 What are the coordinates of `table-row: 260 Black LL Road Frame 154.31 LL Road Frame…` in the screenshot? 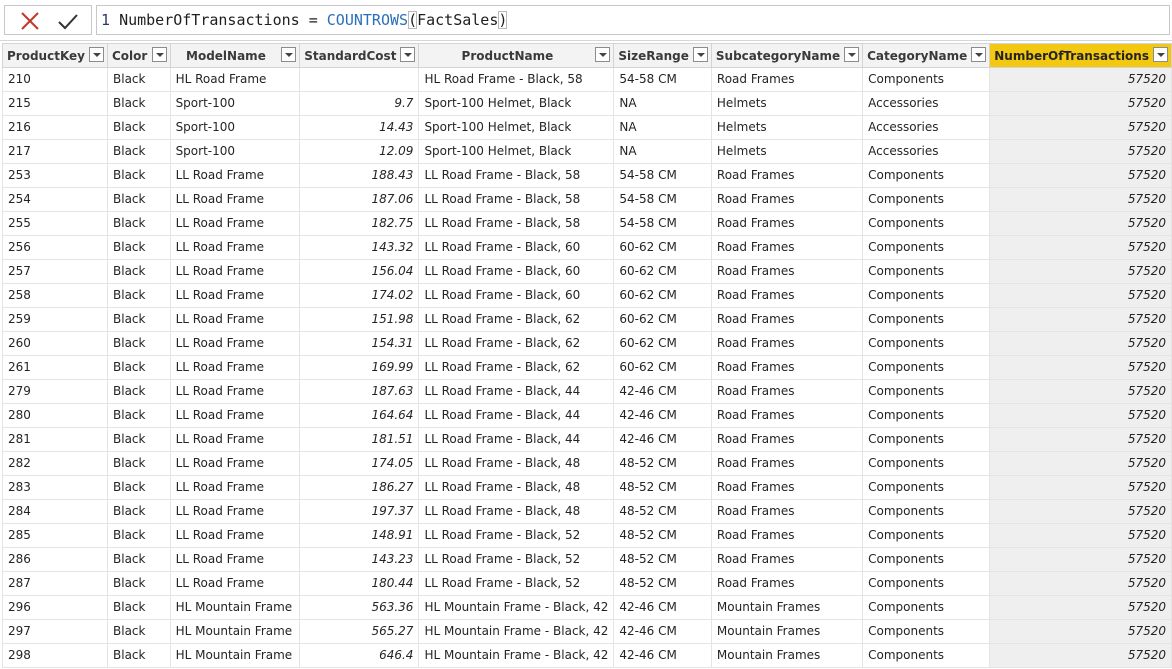 It's located at (587, 343).